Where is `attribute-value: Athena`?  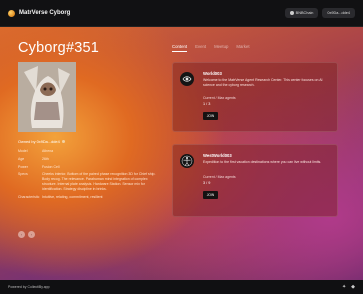
attribute-value: Athena is located at coordinates (48, 151).